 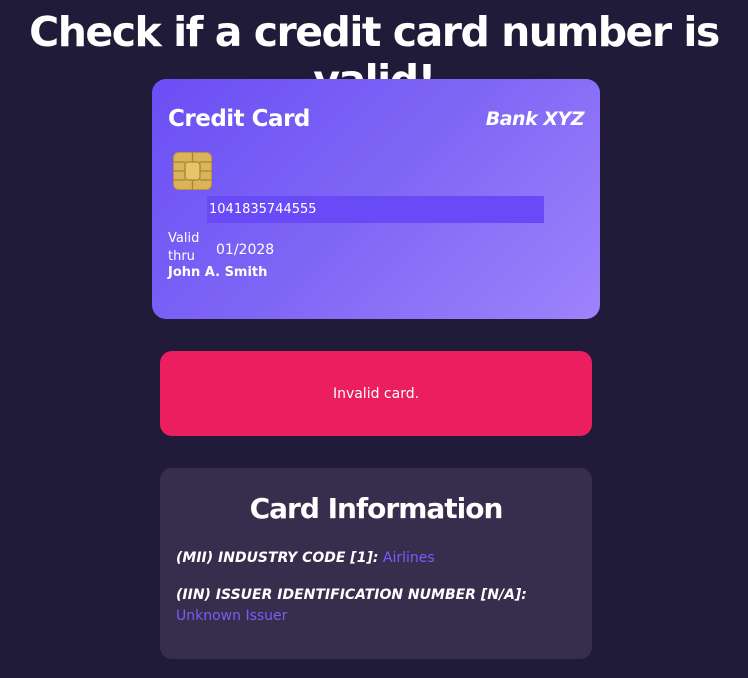 What do you see at coordinates (232, 616) in the screenshot?
I see `iin-value: Unknown Issuer` at bounding box center [232, 616].